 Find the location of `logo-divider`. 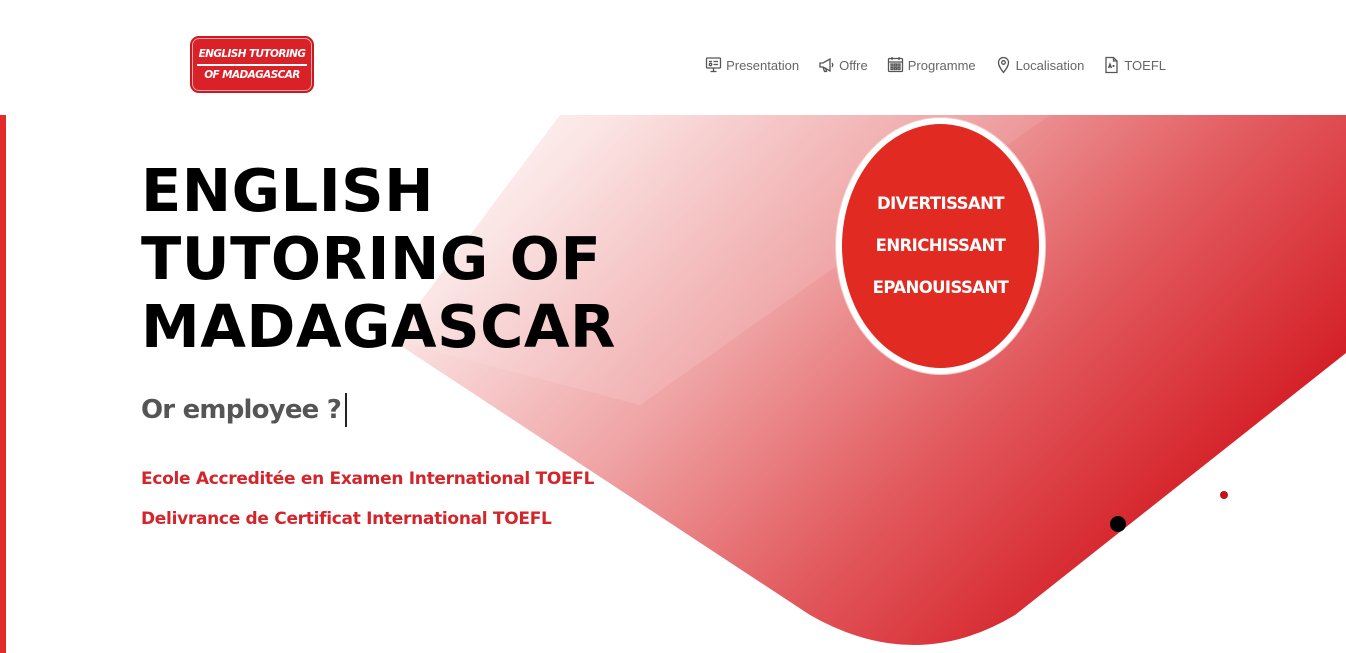

logo-divider is located at coordinates (252, 64).